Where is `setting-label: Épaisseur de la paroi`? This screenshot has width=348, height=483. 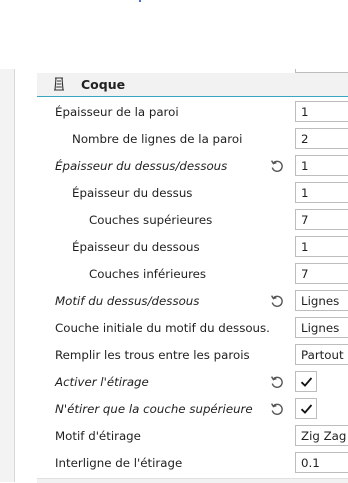
setting-label: Épaisseur de la paroi is located at coordinates (117, 112).